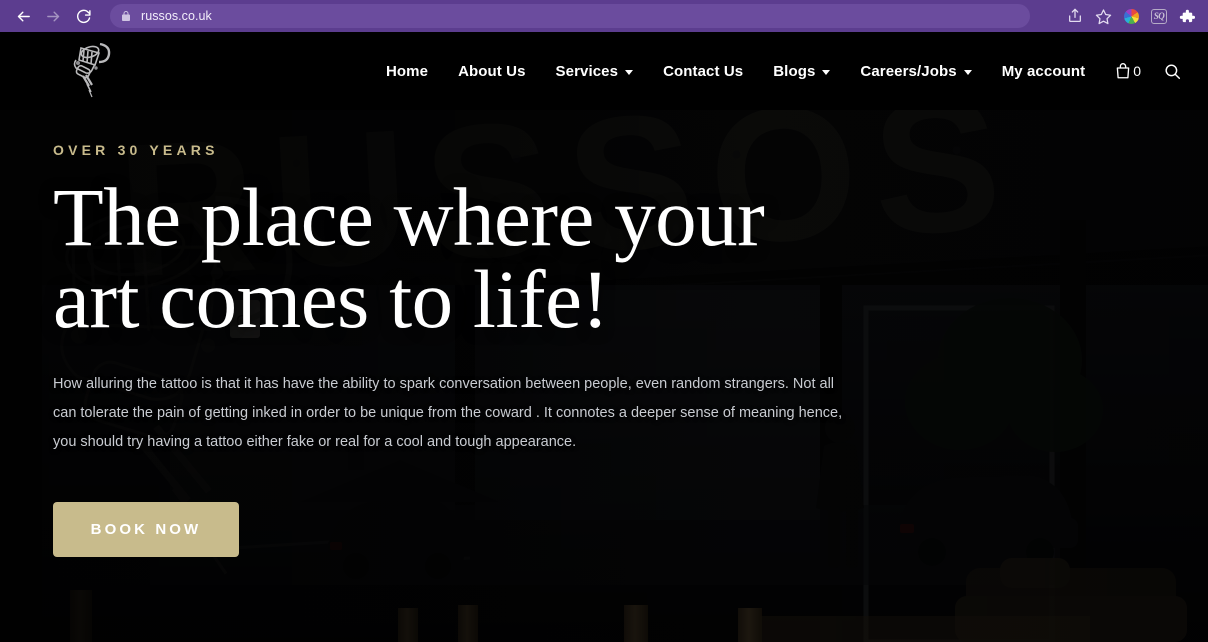 The image size is (1208, 642). I want to click on color-wheel-extension-button, so click(1131, 16).